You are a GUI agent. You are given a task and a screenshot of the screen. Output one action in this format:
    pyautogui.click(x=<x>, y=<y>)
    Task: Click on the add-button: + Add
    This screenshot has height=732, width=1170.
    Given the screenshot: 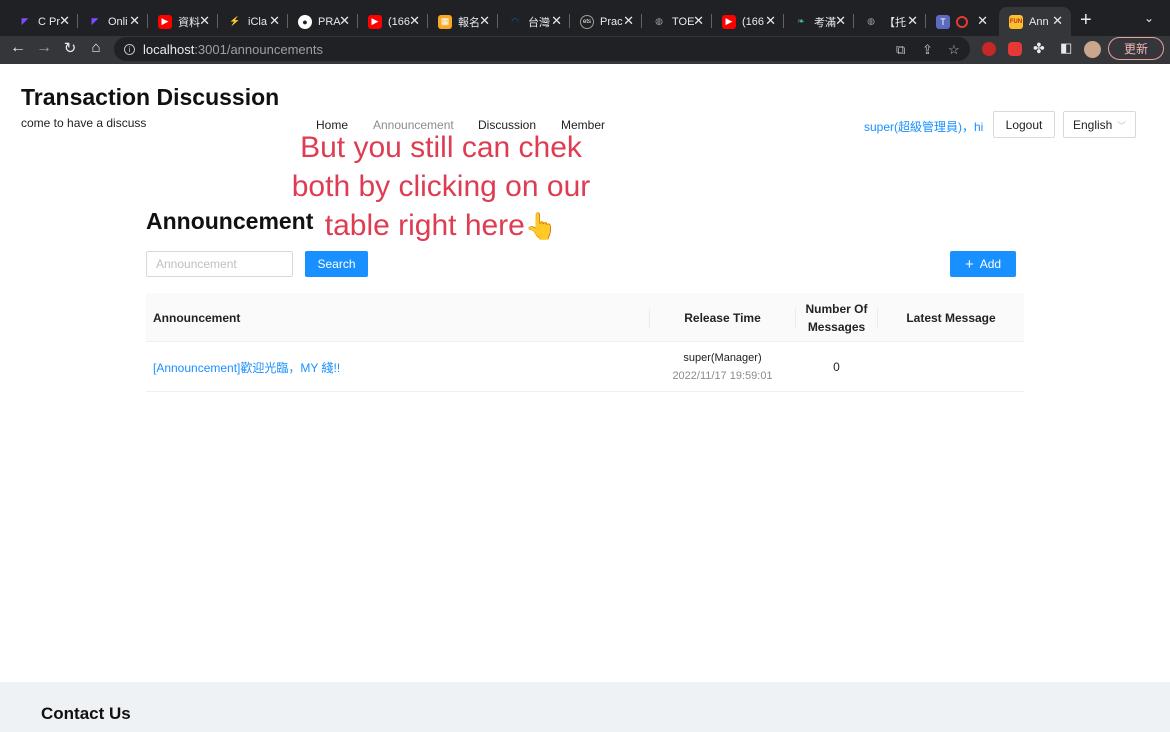 What is the action you would take?
    pyautogui.click(x=983, y=264)
    